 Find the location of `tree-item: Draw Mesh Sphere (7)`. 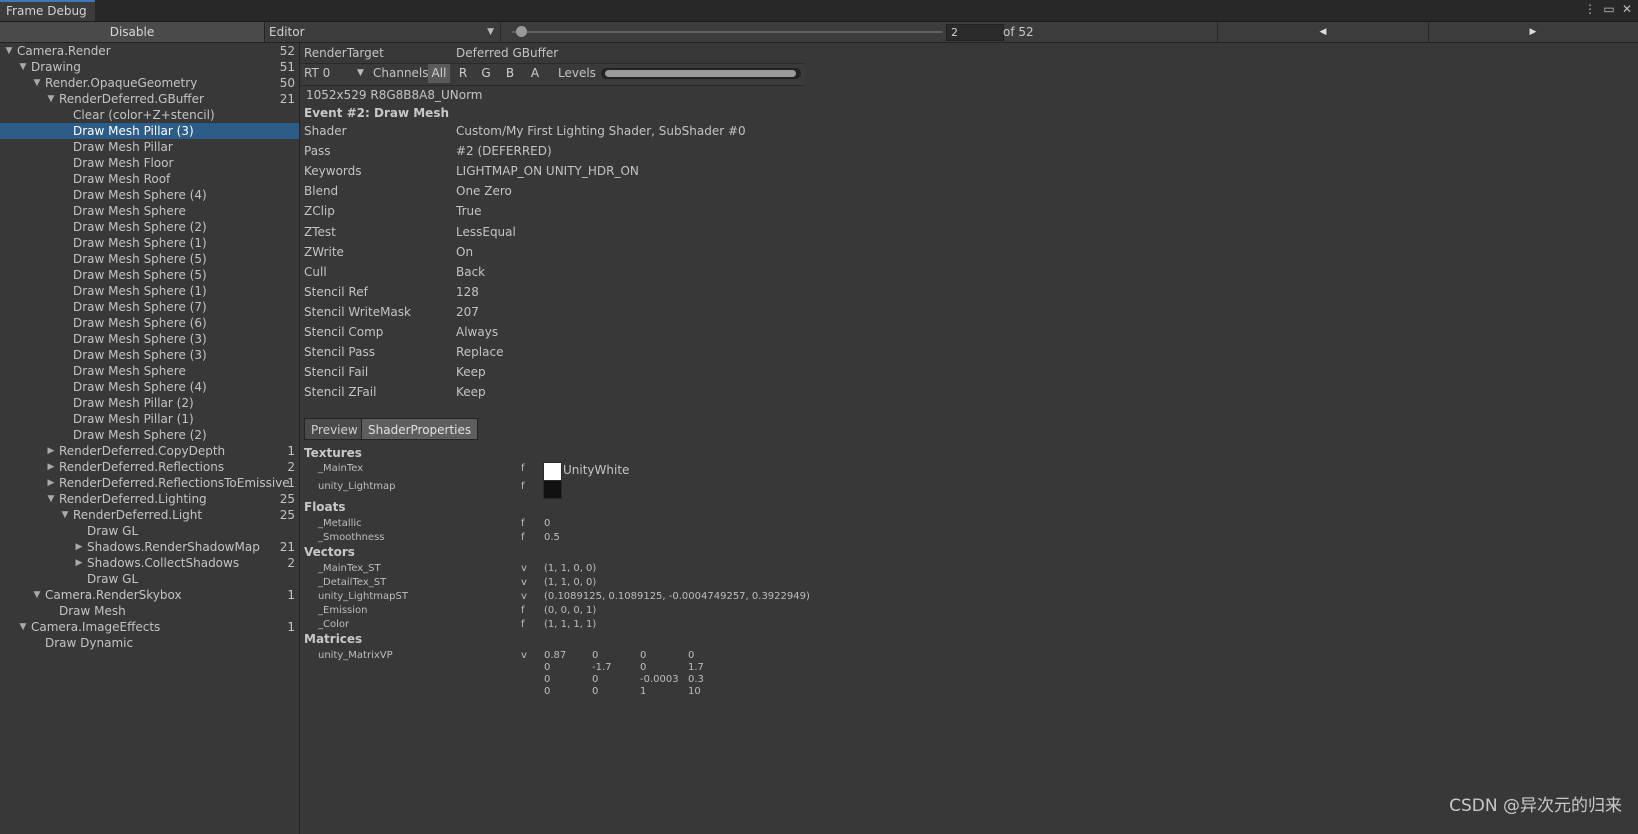

tree-item: Draw Mesh Sphere (7) is located at coordinates (149, 307).